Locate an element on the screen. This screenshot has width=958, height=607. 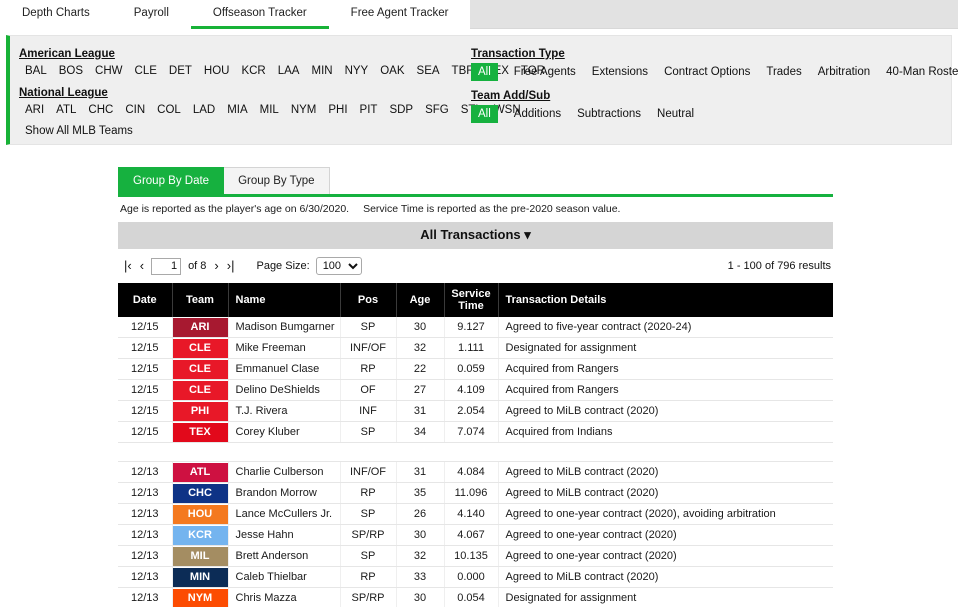
cell-transaction-details: Designated for assignment is located at coordinates (665, 348).